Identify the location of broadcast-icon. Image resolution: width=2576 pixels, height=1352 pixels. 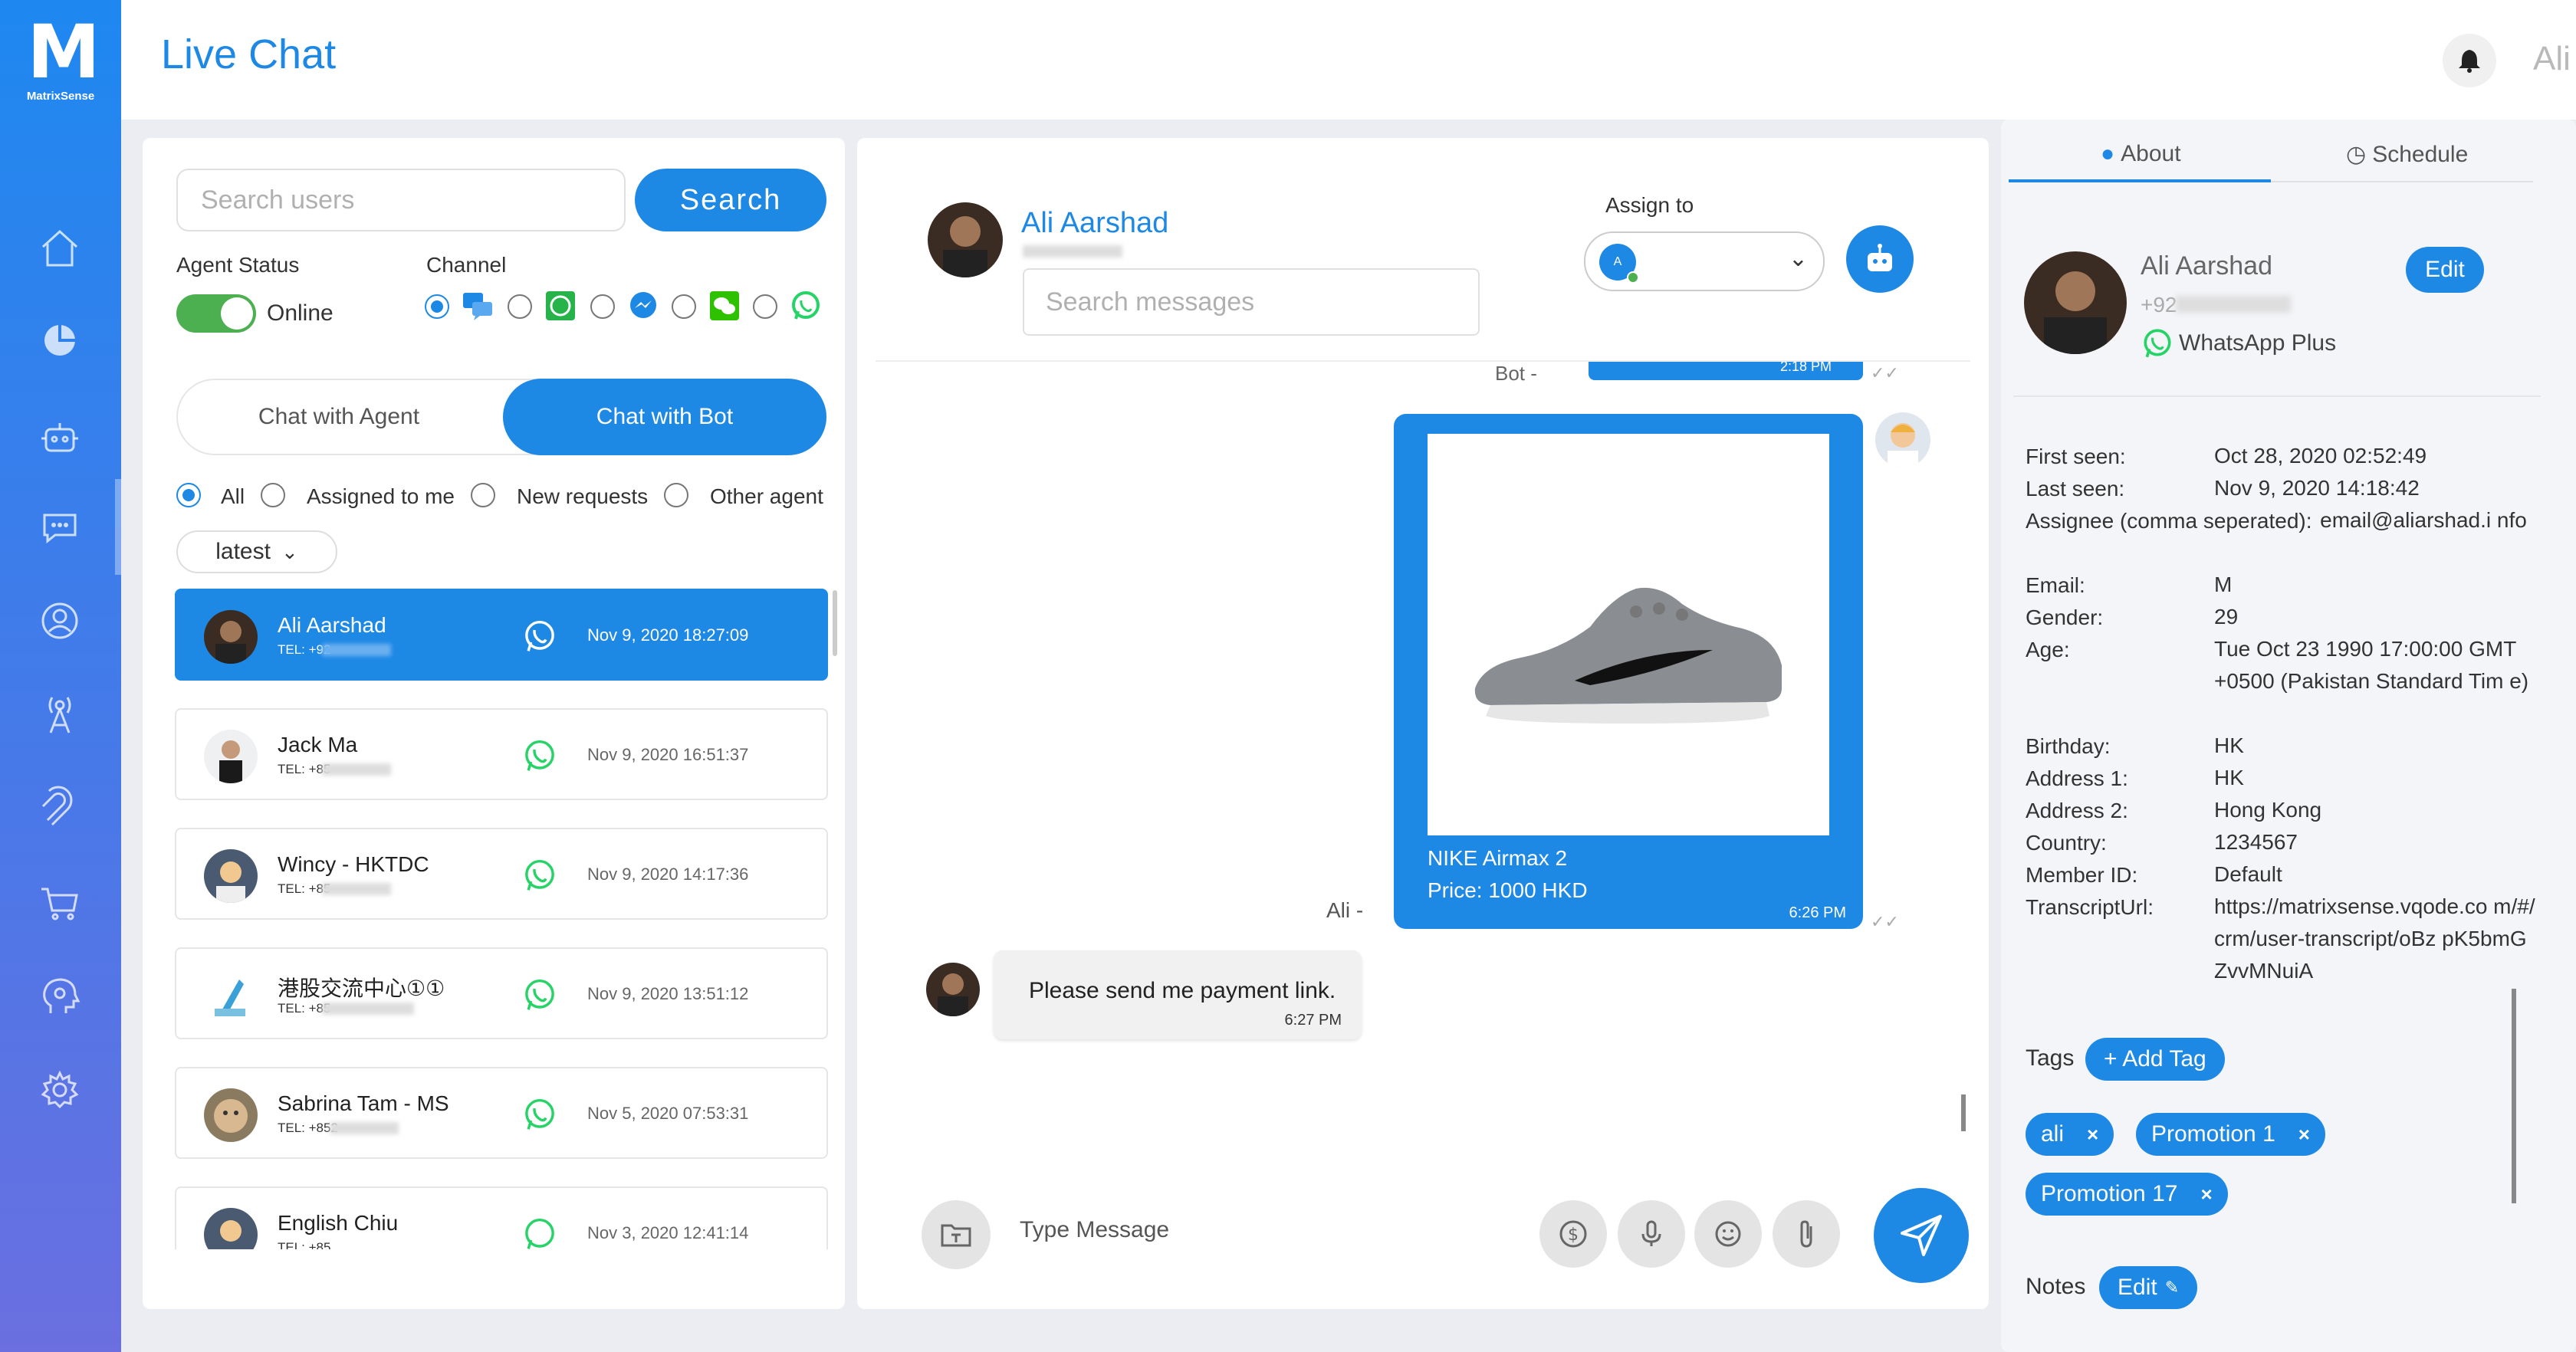
(60, 714).